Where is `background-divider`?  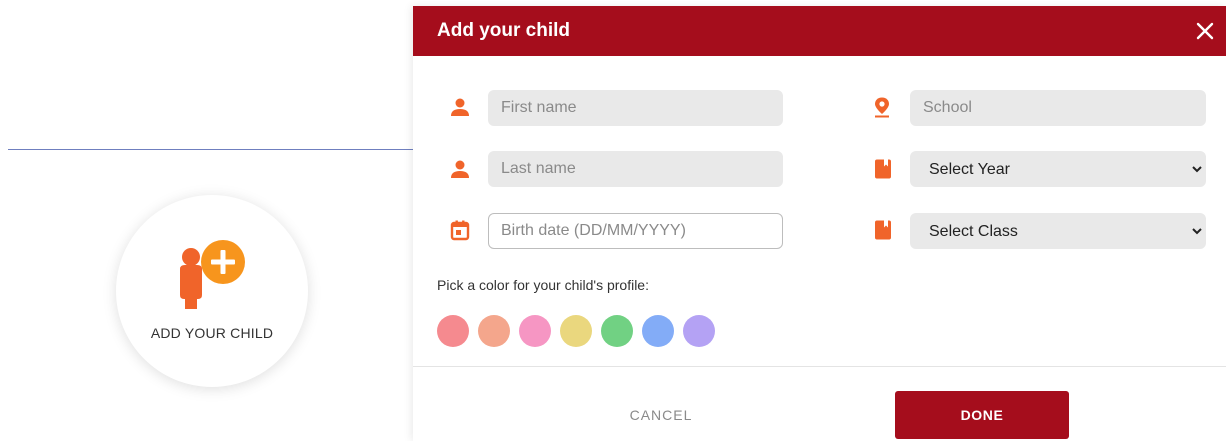
background-divider is located at coordinates (211, 149).